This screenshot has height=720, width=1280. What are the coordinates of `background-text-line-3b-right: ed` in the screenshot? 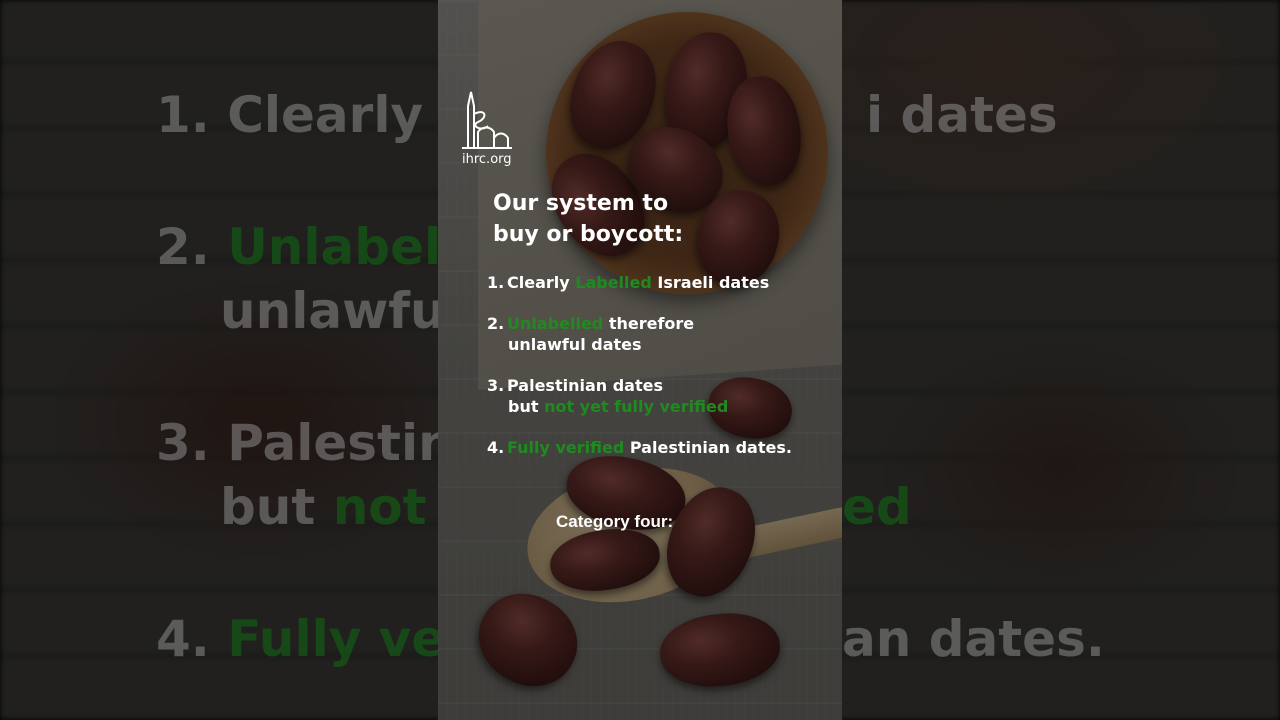 It's located at (877, 507).